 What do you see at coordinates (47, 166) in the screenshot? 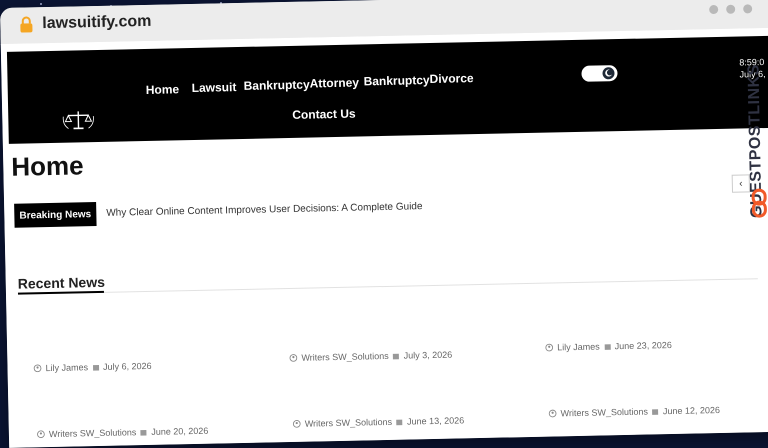
I see `page-title: Home` at bounding box center [47, 166].